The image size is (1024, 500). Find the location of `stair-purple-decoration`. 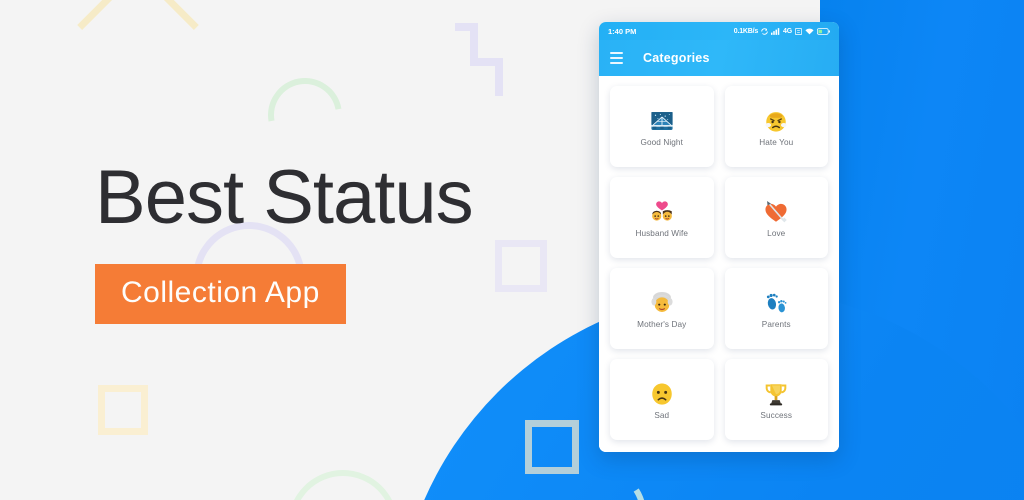

stair-purple-decoration is located at coordinates (479, 59).